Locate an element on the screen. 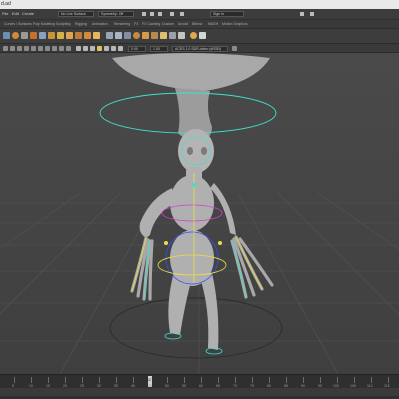 The height and width of the screenshot is (399, 399). resolution-gate-icon is located at coordinates (47, 48).